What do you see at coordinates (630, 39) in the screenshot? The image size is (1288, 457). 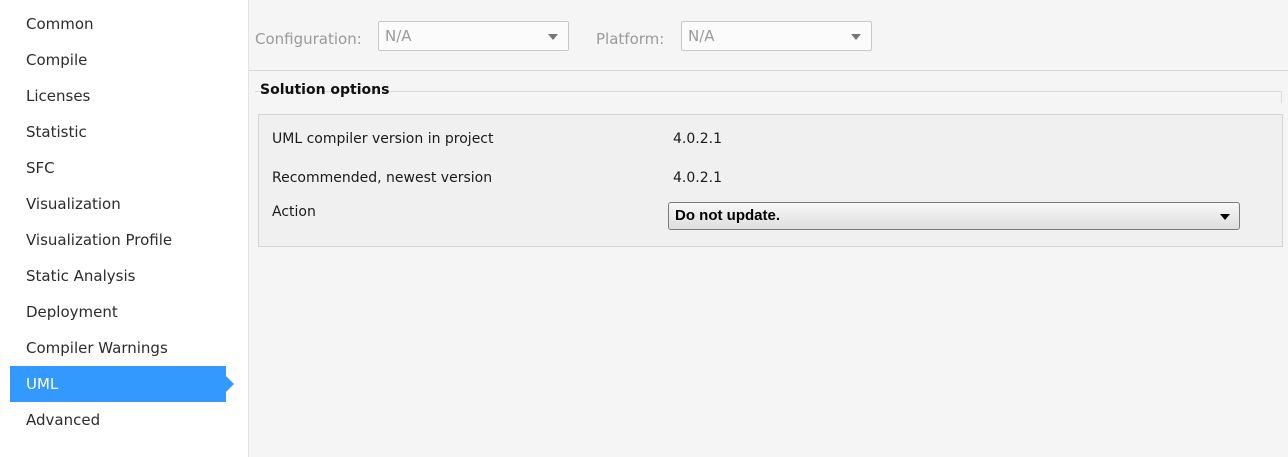 I see `platform-label: Platform:` at bounding box center [630, 39].